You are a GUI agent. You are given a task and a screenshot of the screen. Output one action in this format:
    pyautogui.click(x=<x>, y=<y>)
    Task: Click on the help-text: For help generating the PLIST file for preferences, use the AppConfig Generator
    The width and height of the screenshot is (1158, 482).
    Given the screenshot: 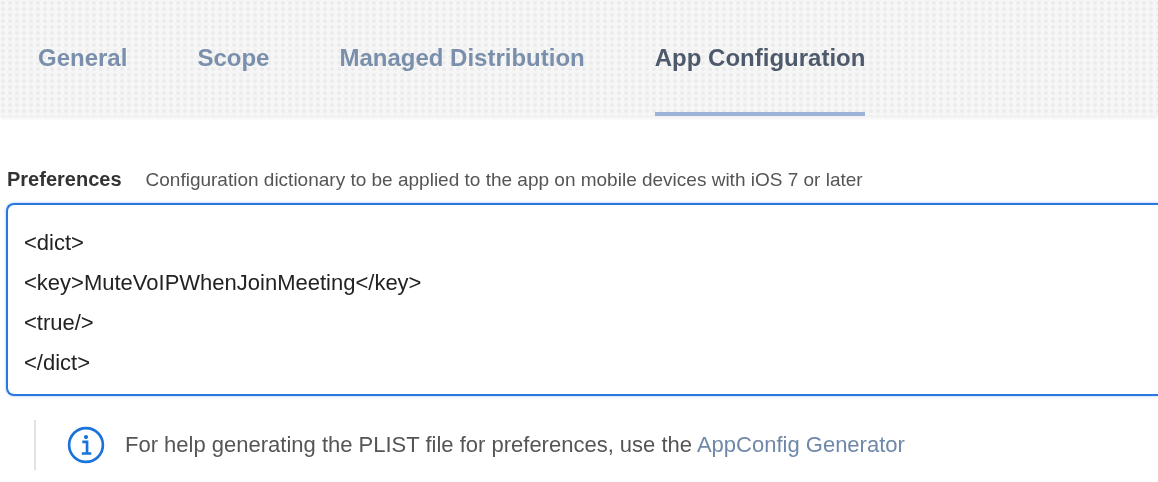 What is the action you would take?
    pyautogui.click(x=515, y=445)
    